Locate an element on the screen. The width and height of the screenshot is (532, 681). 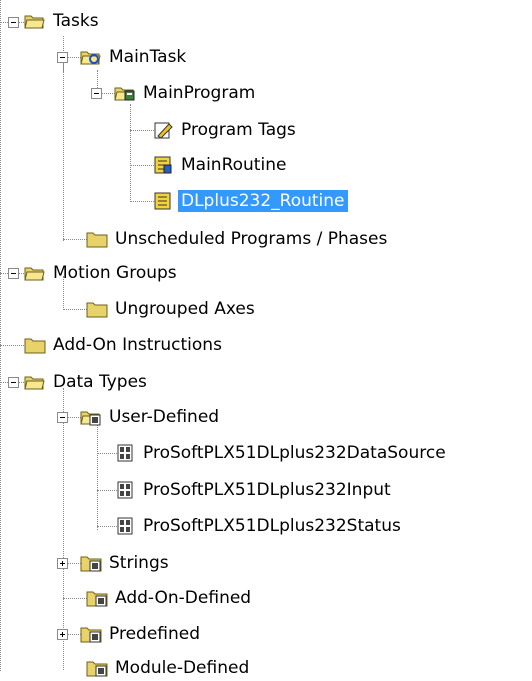
tree-item-udt-input: ProSoftPLX51DLplus232Input is located at coordinates (254, 490).